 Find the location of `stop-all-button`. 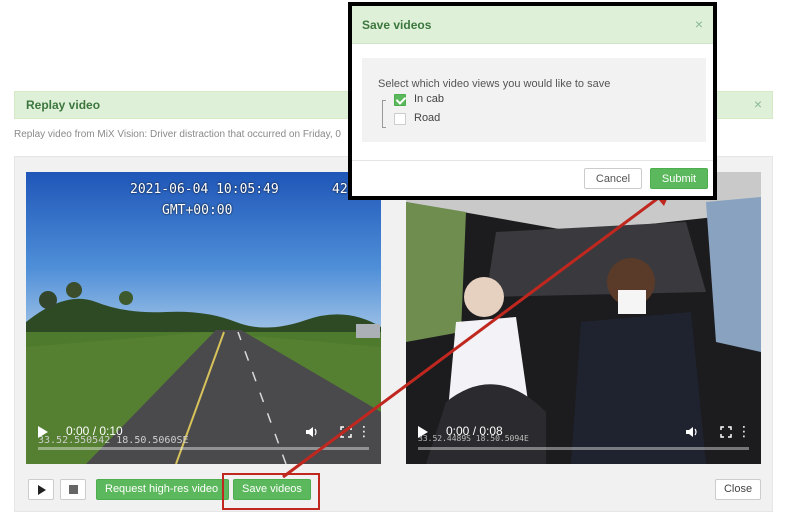

stop-all-button is located at coordinates (73, 489).